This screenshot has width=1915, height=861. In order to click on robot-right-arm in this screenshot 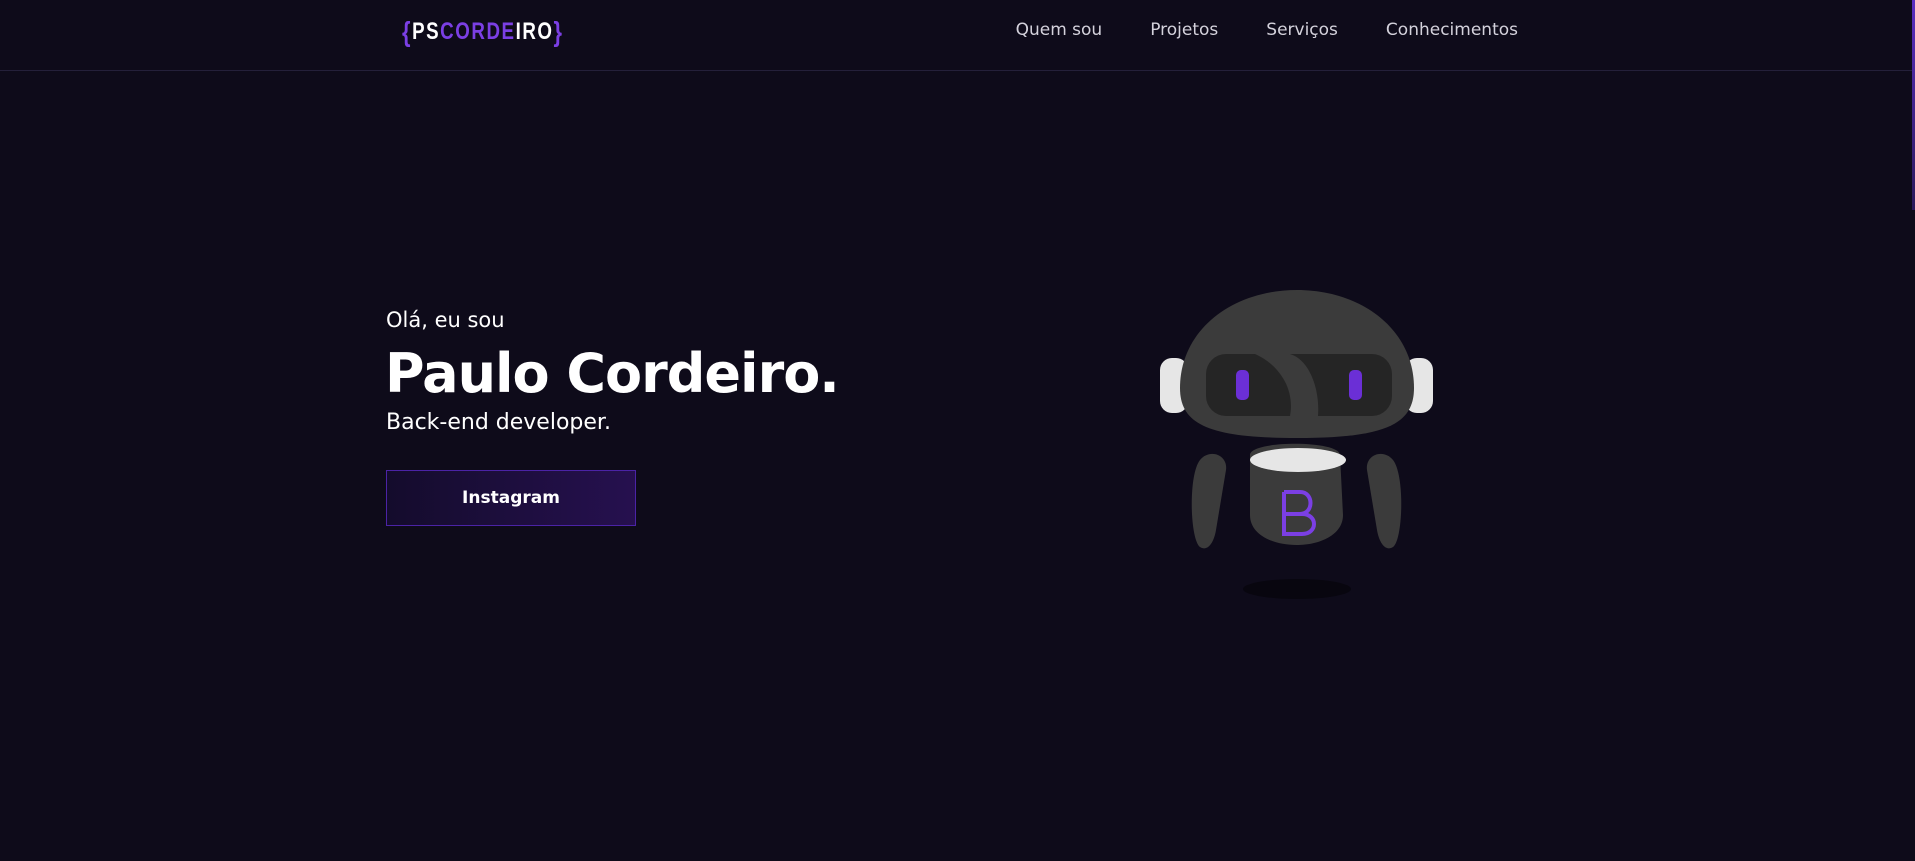, I will do `click(1384, 501)`.